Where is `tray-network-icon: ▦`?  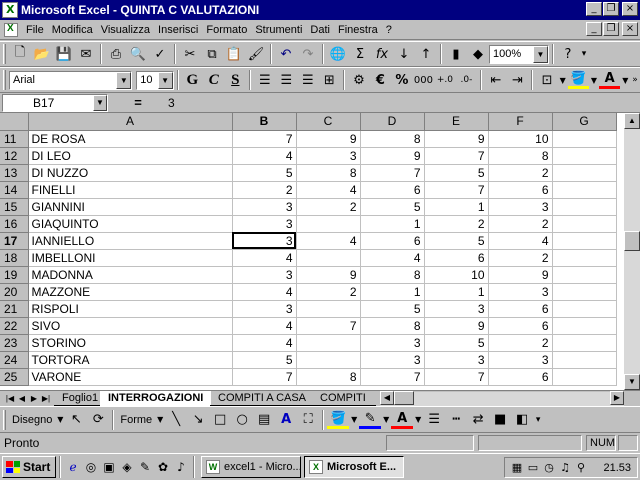 tray-network-icon: ▦ is located at coordinates (517, 467).